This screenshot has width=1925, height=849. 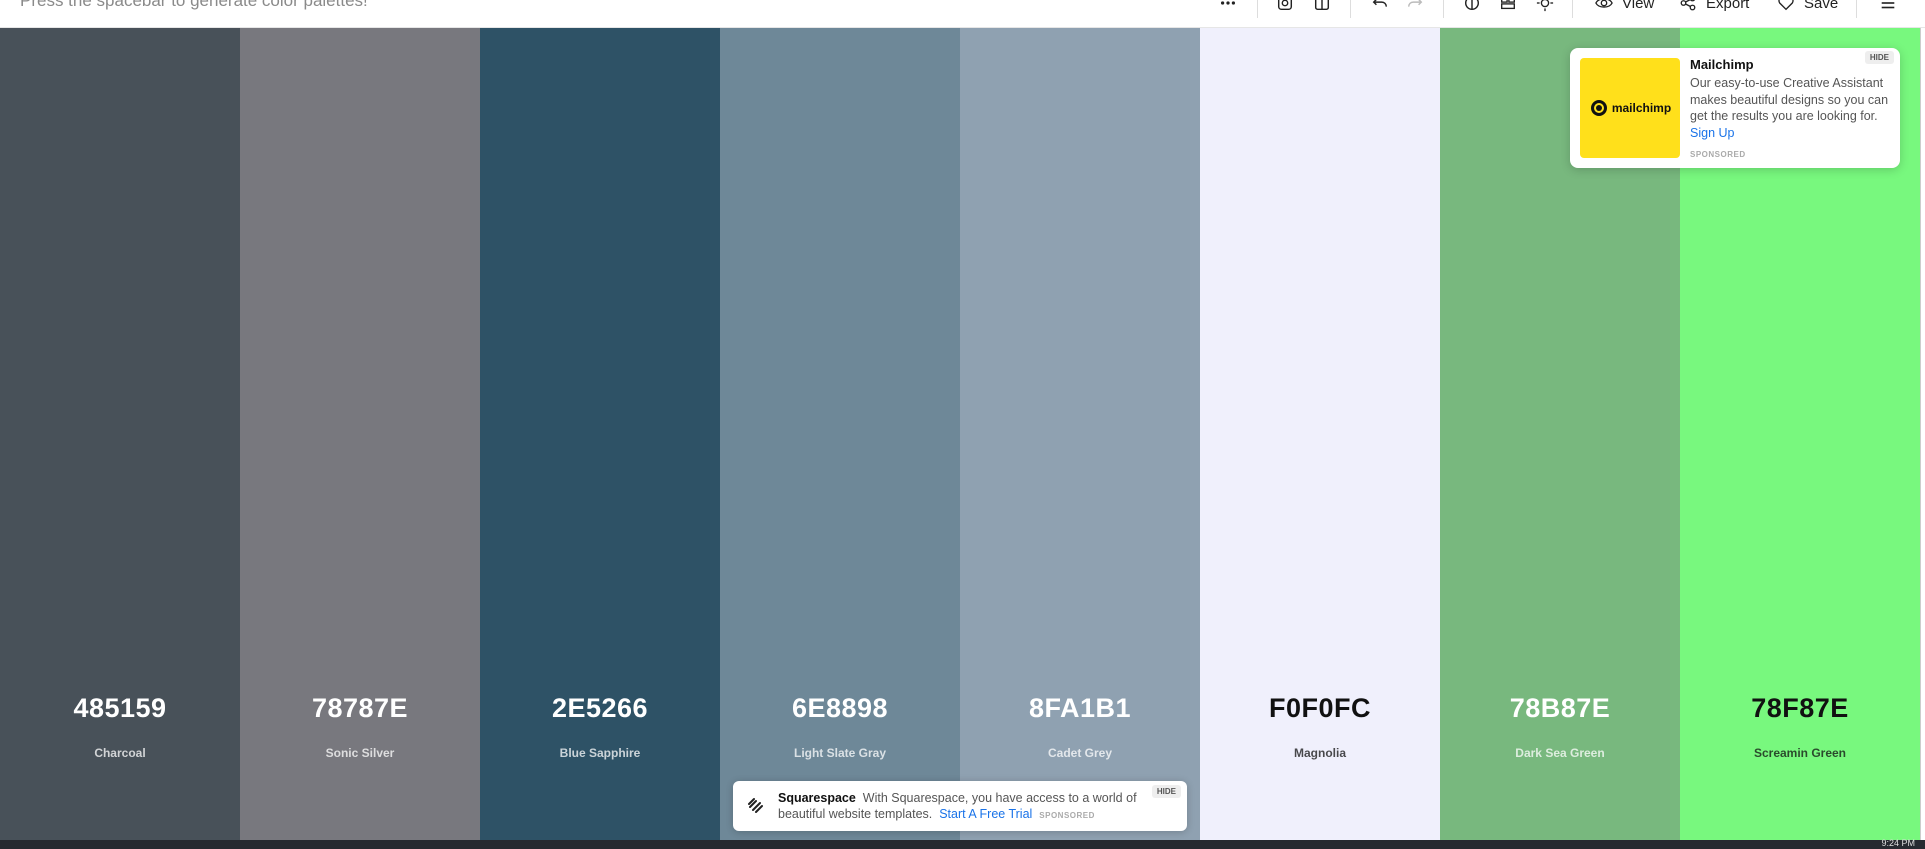 I want to click on view-label: View, so click(x=1638, y=6).